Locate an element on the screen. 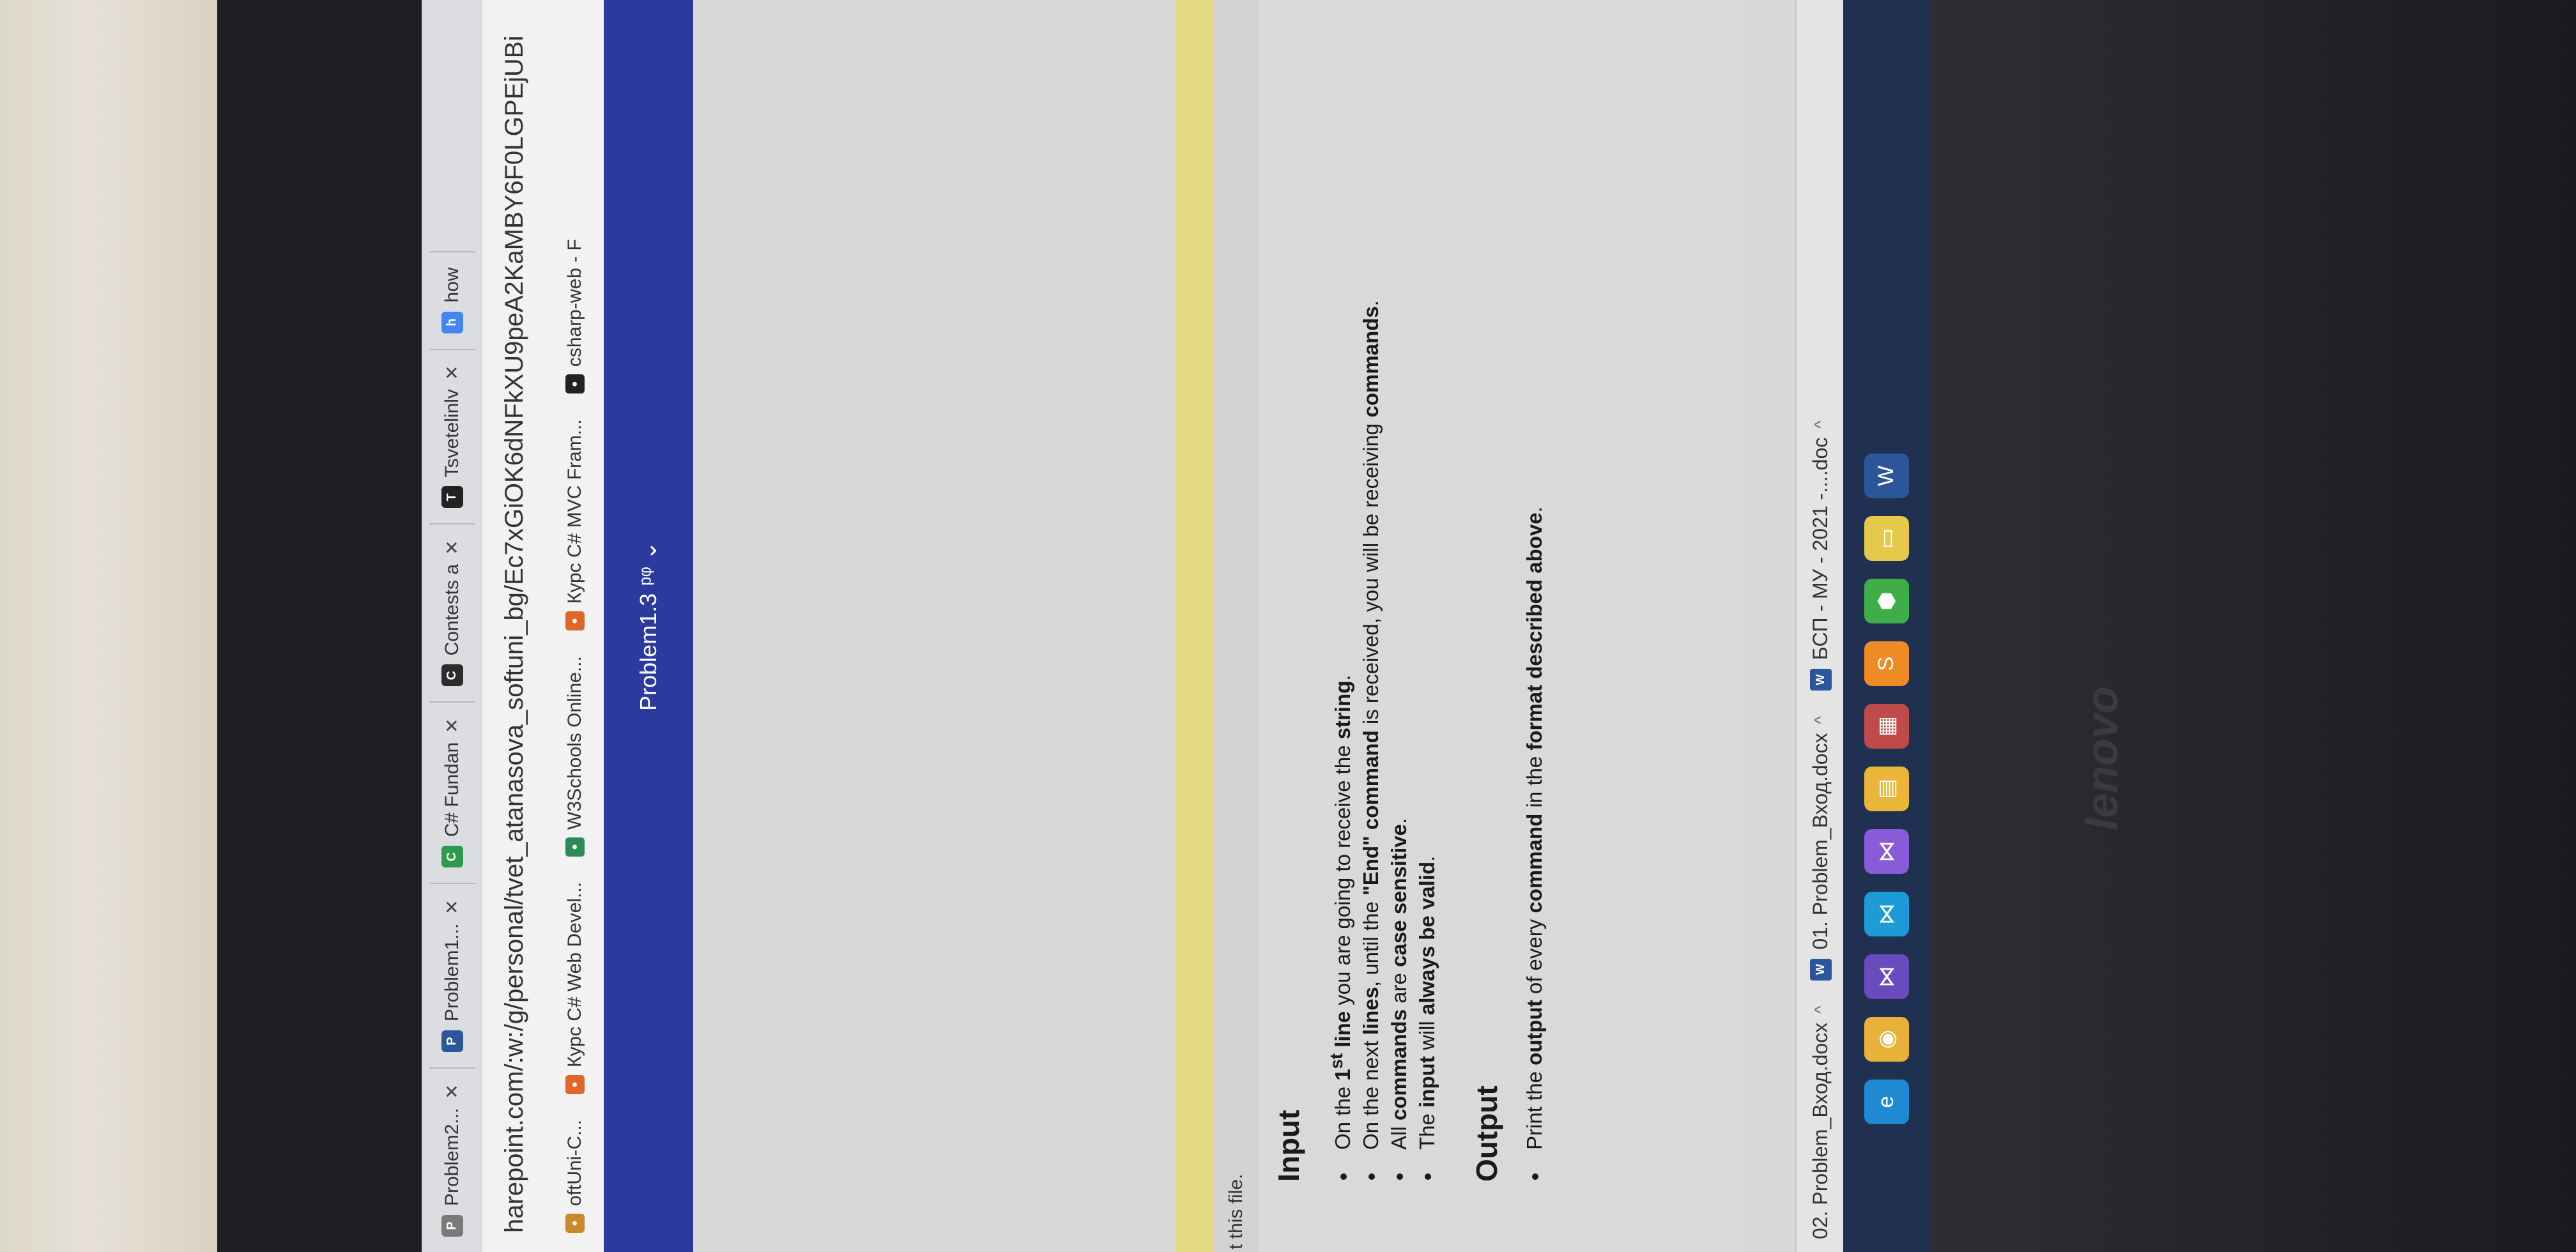 The width and height of the screenshot is (2576, 1252). tab-label: how is located at coordinates (452, 285).